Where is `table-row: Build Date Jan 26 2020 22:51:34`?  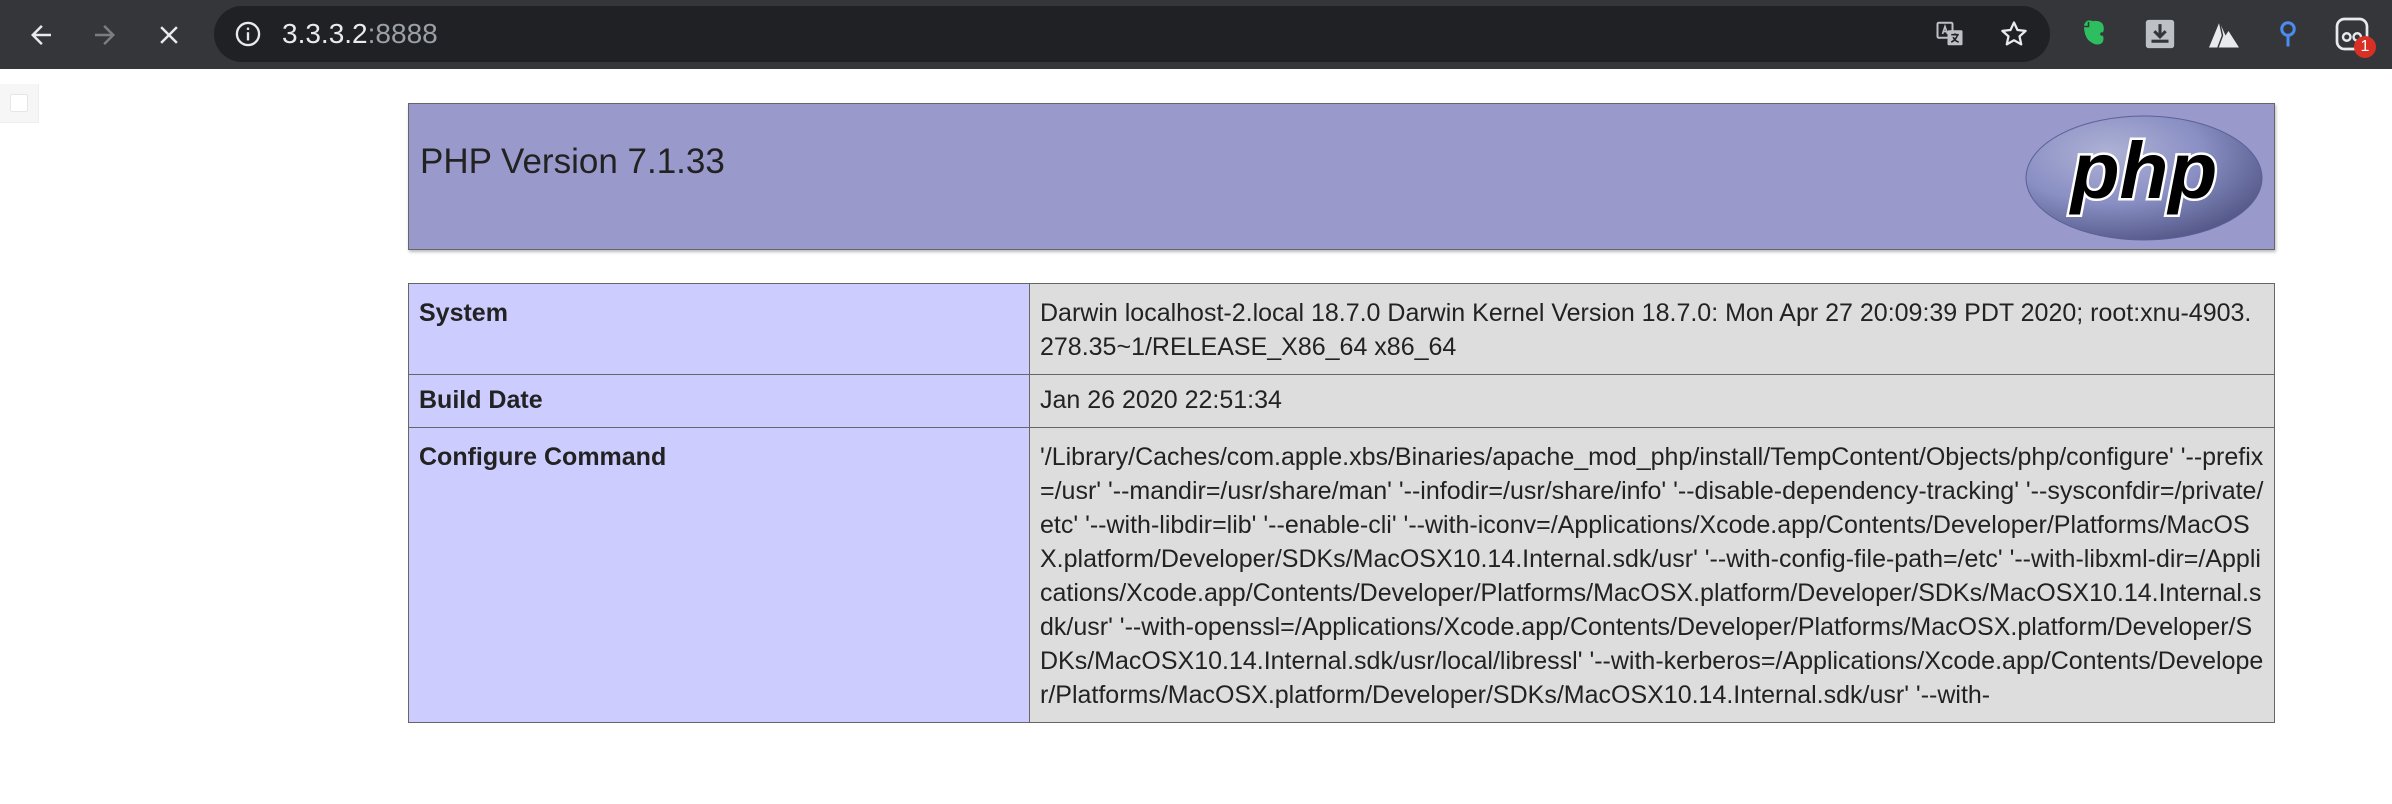
table-row: Build Date Jan 26 2020 22:51:34 is located at coordinates (1341, 401).